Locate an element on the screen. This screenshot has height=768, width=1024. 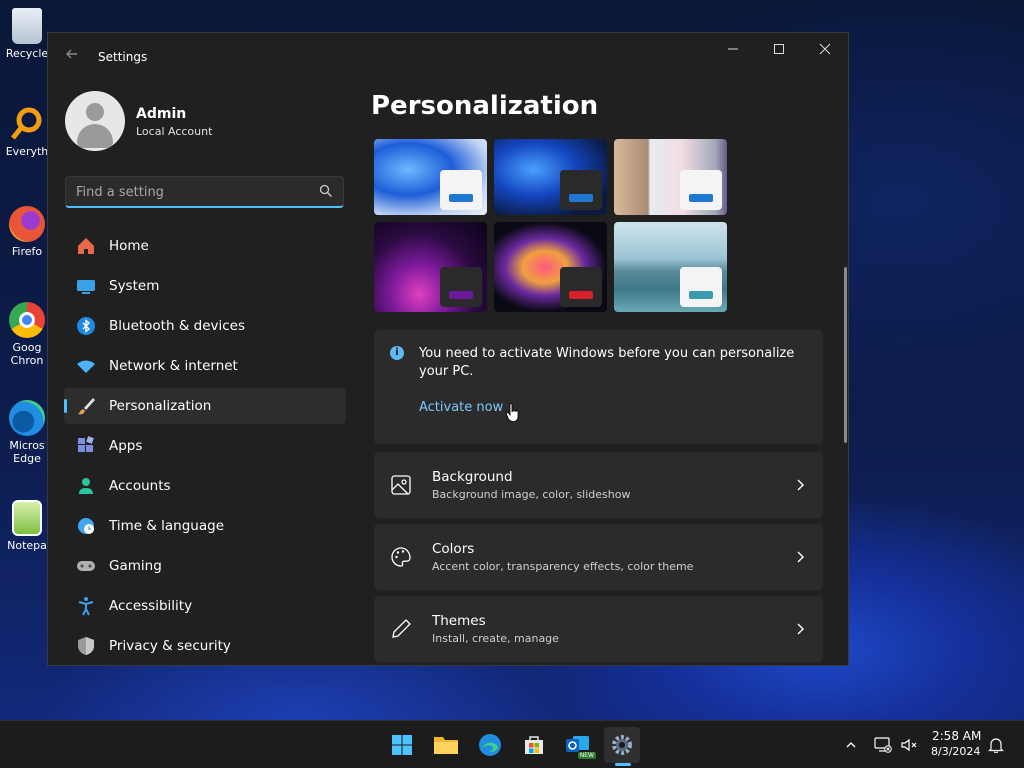
close-icon is located at coordinates (825, 49).